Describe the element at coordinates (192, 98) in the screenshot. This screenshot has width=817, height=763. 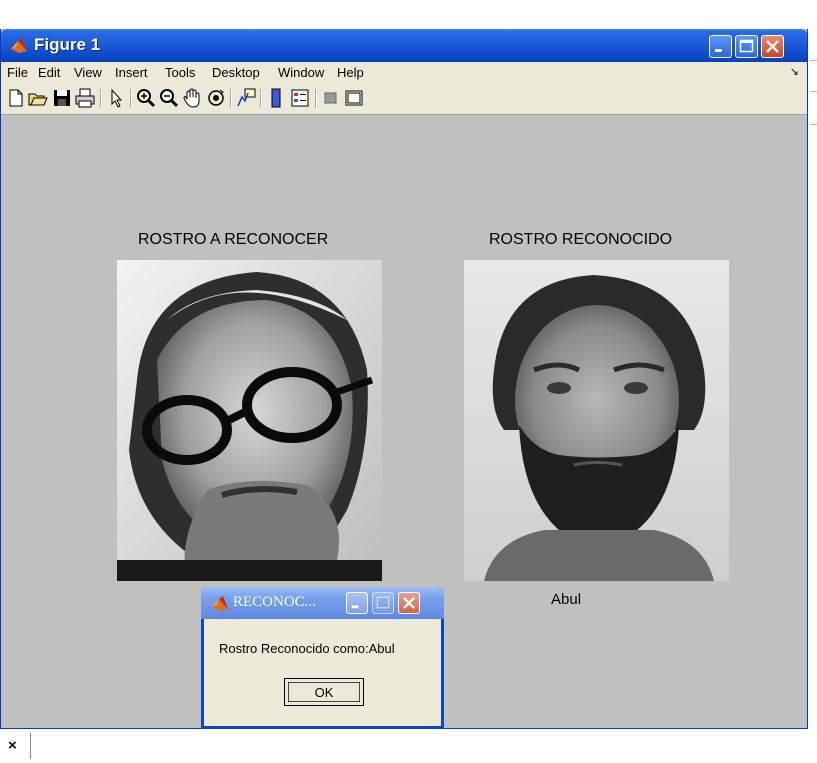
I see `pan-icon` at that location.